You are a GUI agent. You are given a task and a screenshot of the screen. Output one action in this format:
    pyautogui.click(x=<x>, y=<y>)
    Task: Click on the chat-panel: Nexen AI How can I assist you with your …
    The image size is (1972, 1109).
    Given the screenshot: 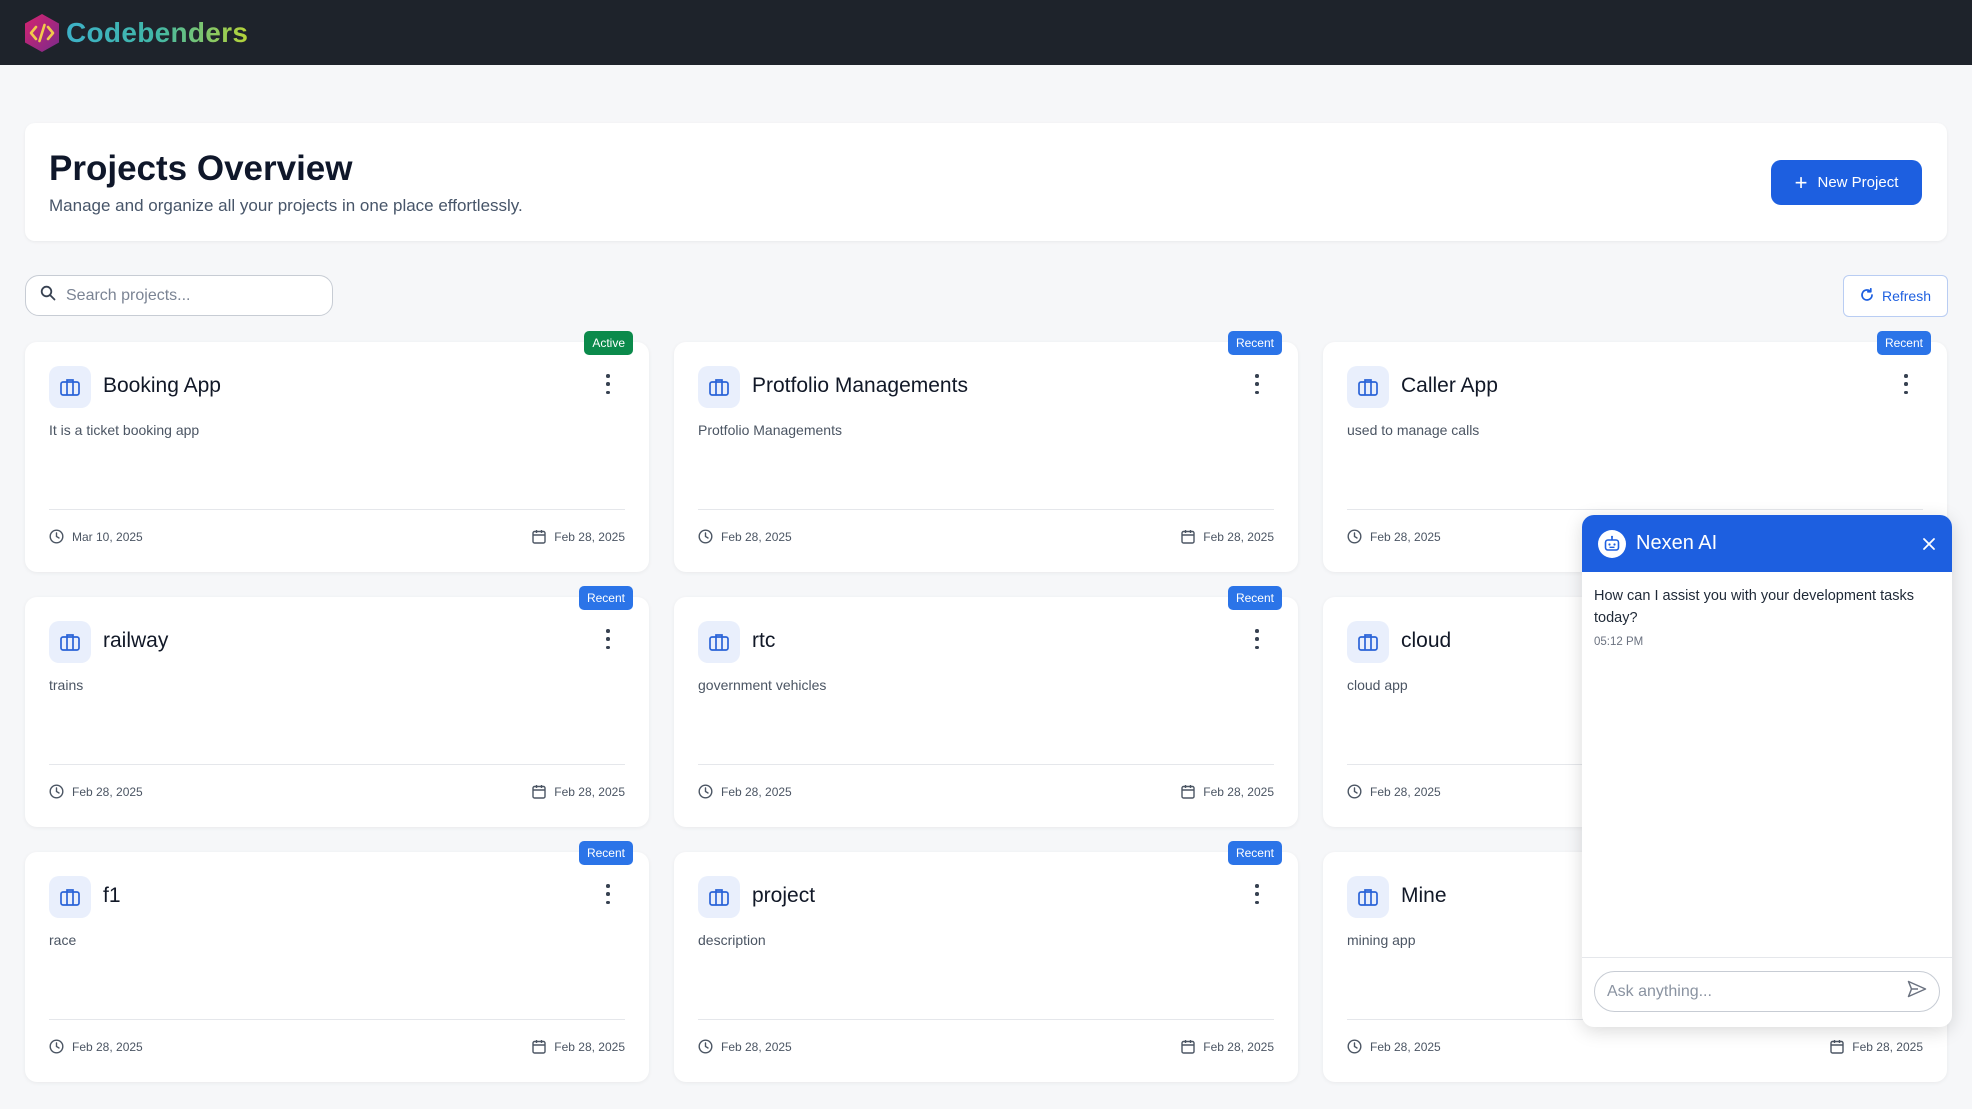 What is the action you would take?
    pyautogui.click(x=1767, y=771)
    